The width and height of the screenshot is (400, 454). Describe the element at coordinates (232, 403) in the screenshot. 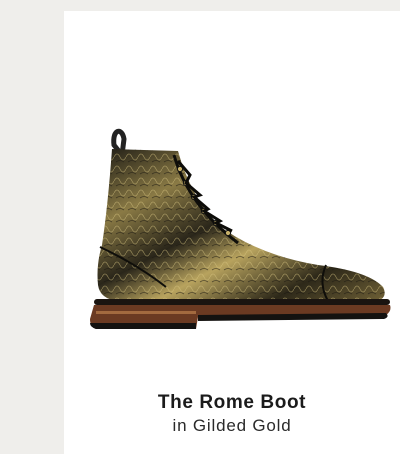

I see `product-name: The Rome Boot` at that location.